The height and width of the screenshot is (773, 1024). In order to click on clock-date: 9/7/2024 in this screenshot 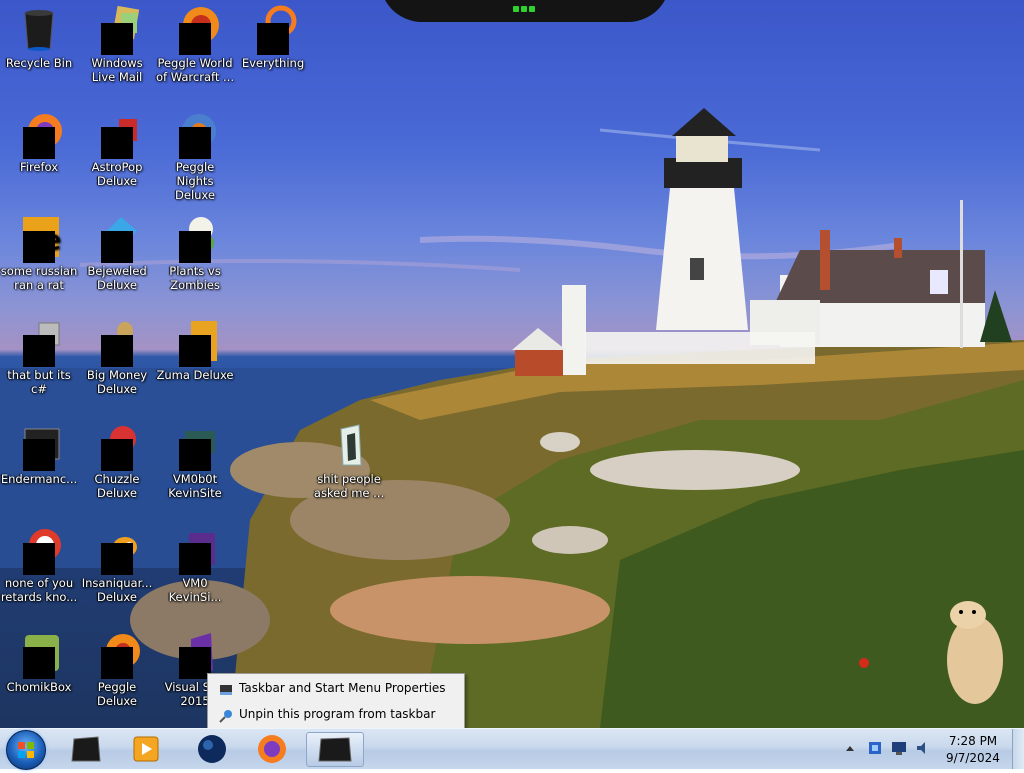, I will do `click(973, 758)`.